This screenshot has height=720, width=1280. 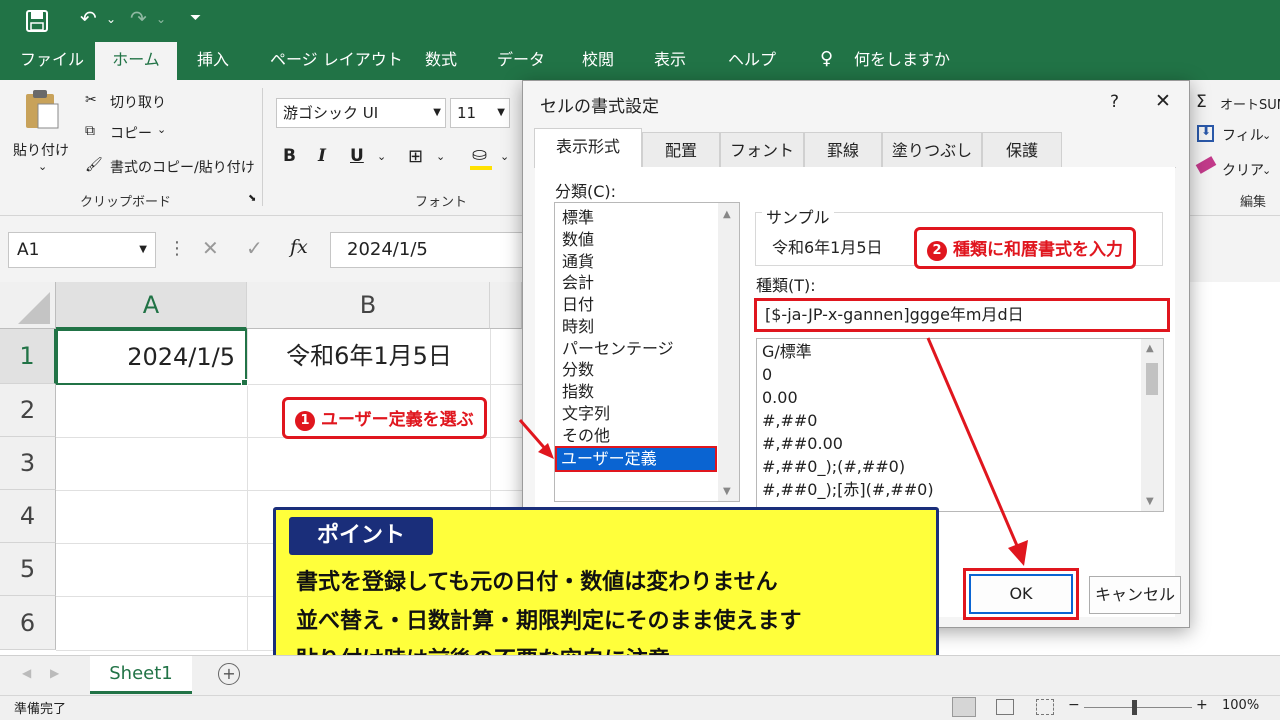 I want to click on step-badge: 2, so click(x=937, y=251).